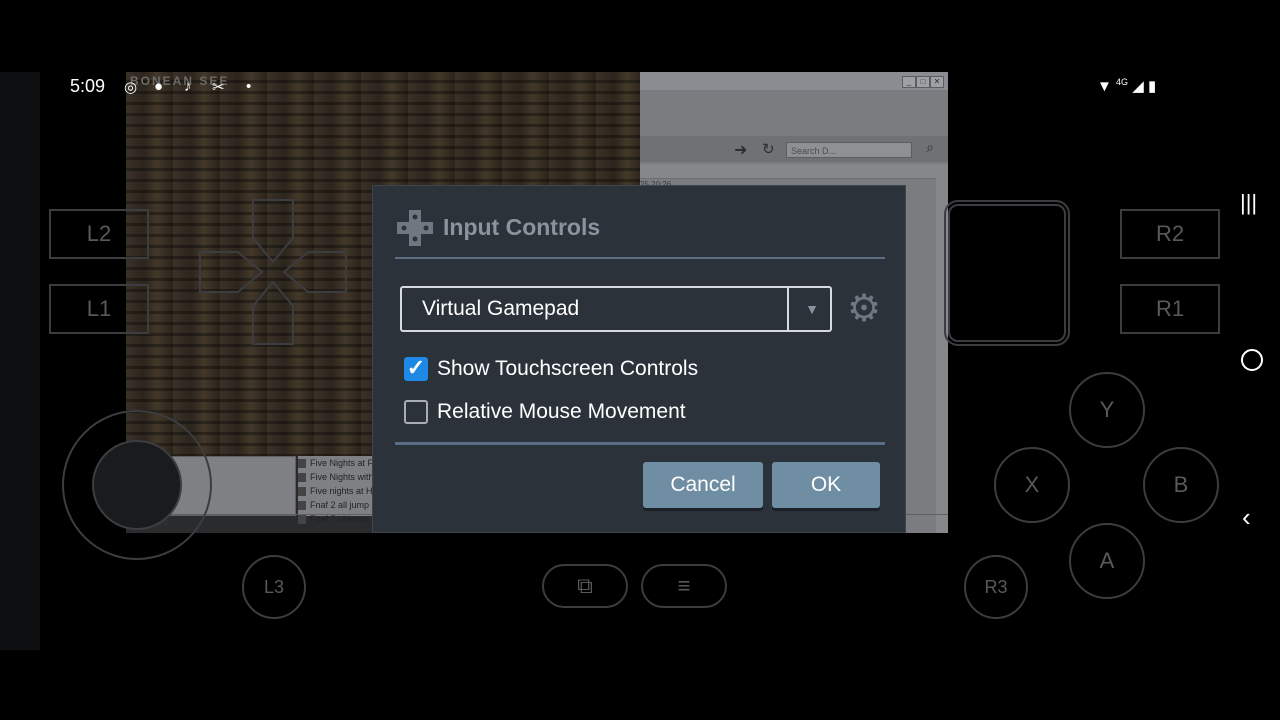 The width and height of the screenshot is (1280, 720). I want to click on search-icon: ⌕, so click(930, 149).